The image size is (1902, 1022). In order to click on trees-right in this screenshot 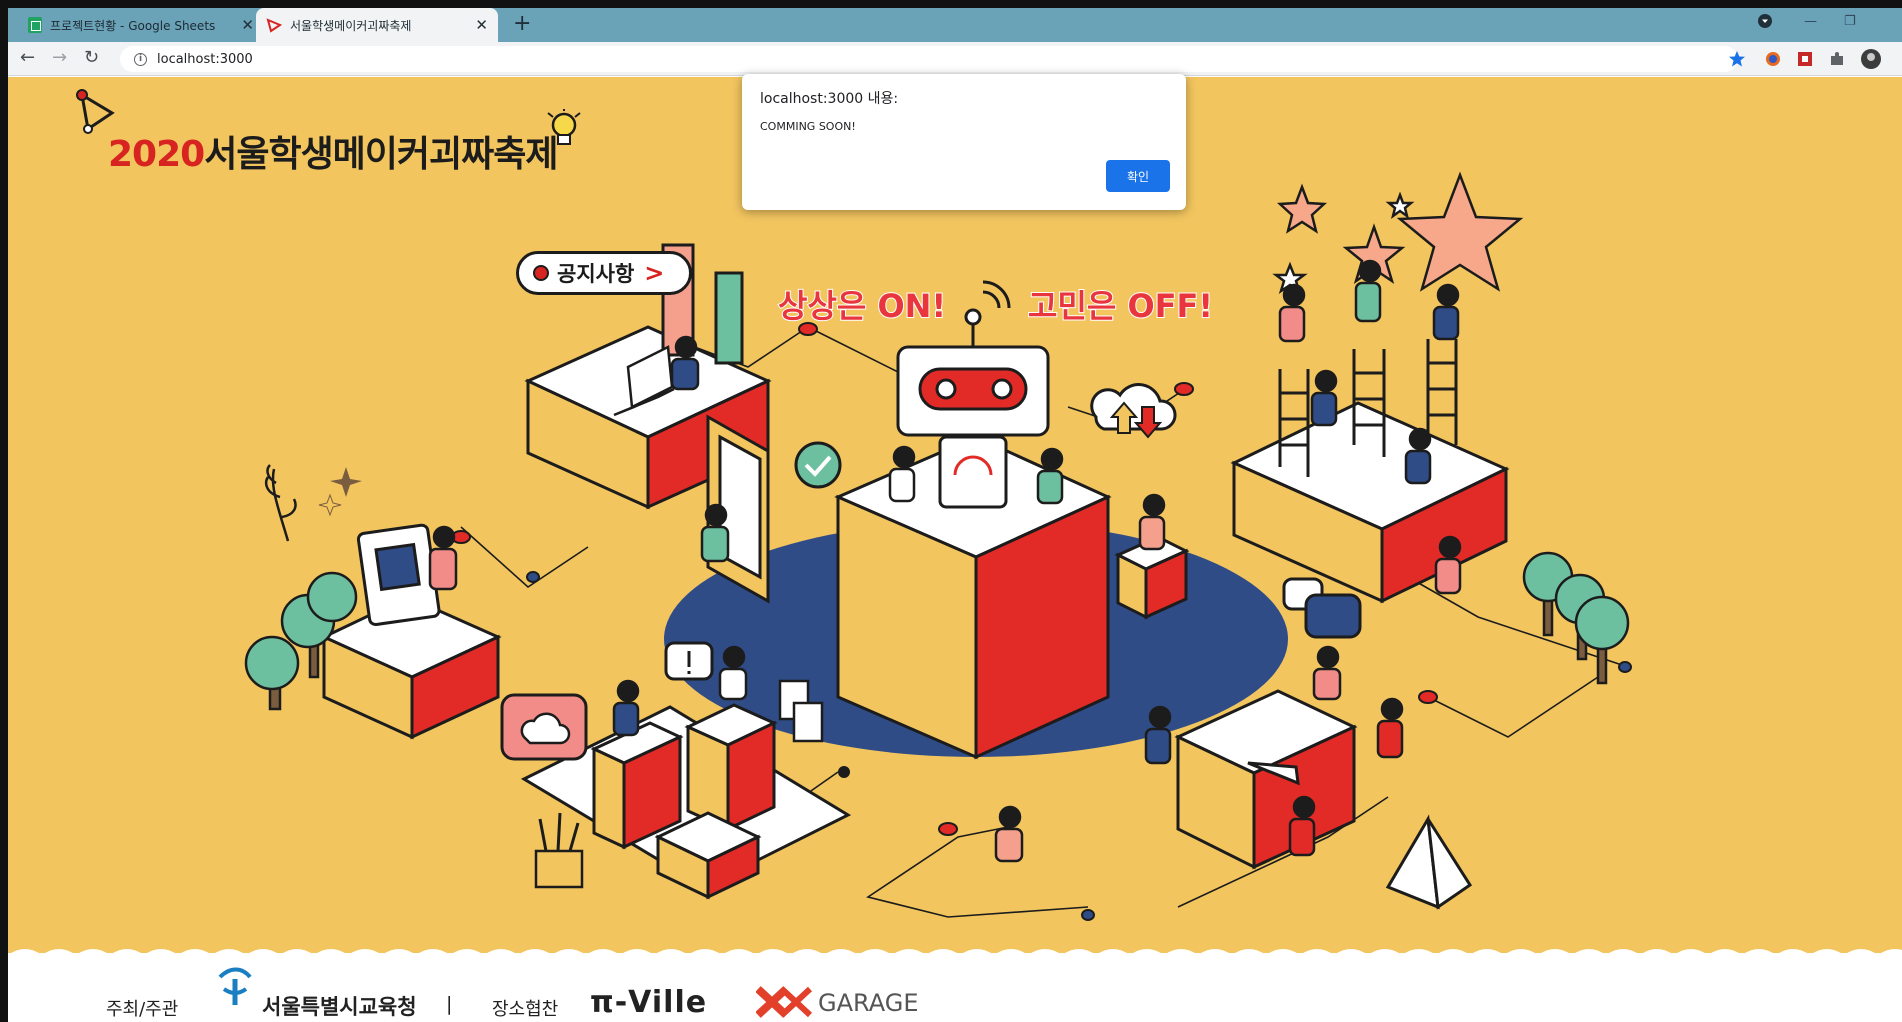, I will do `click(1576, 618)`.